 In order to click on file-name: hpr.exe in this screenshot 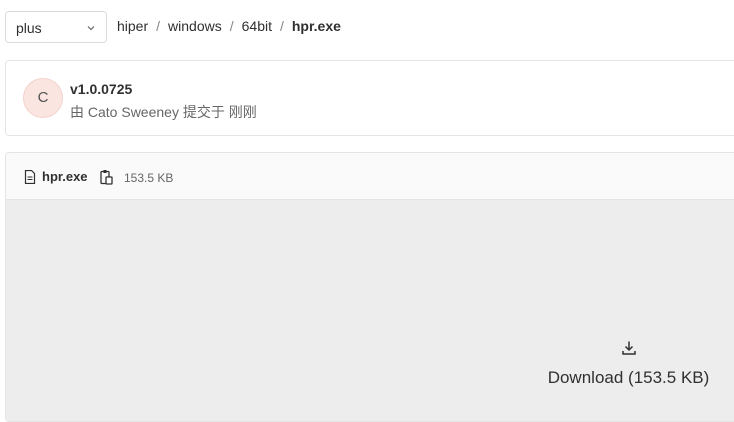, I will do `click(65, 176)`.